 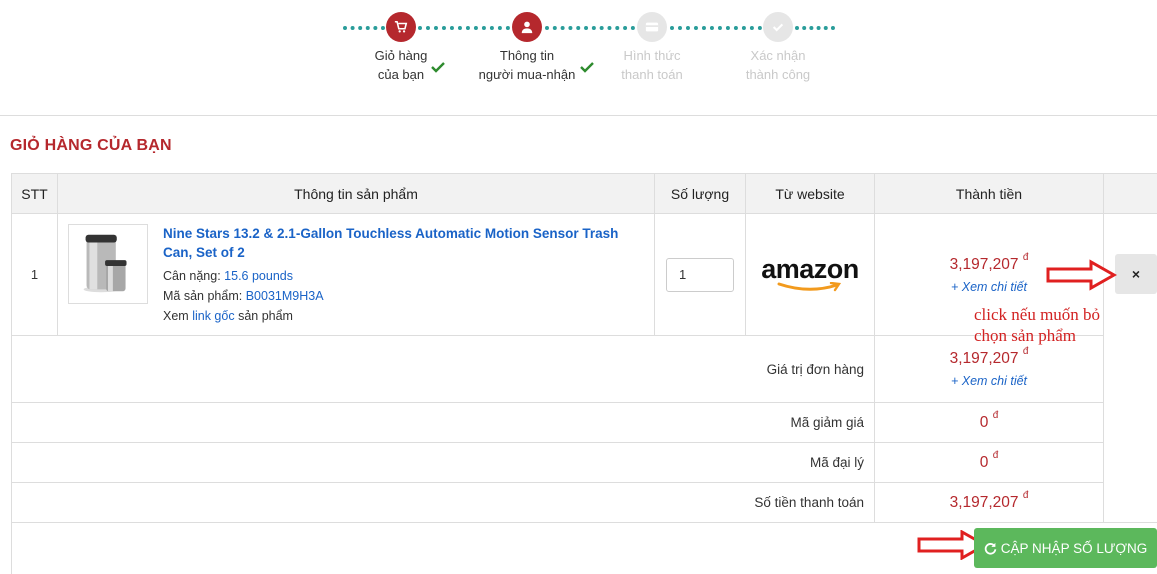 I want to click on cell-qty, so click(x=700, y=274).